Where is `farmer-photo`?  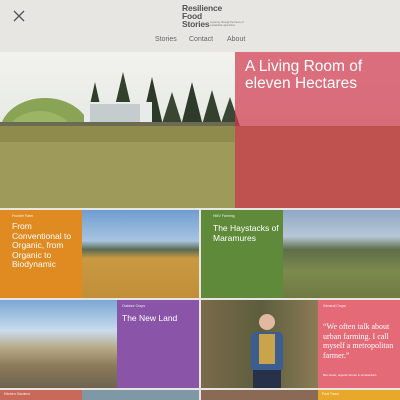
farmer-photo is located at coordinates (267, 351).